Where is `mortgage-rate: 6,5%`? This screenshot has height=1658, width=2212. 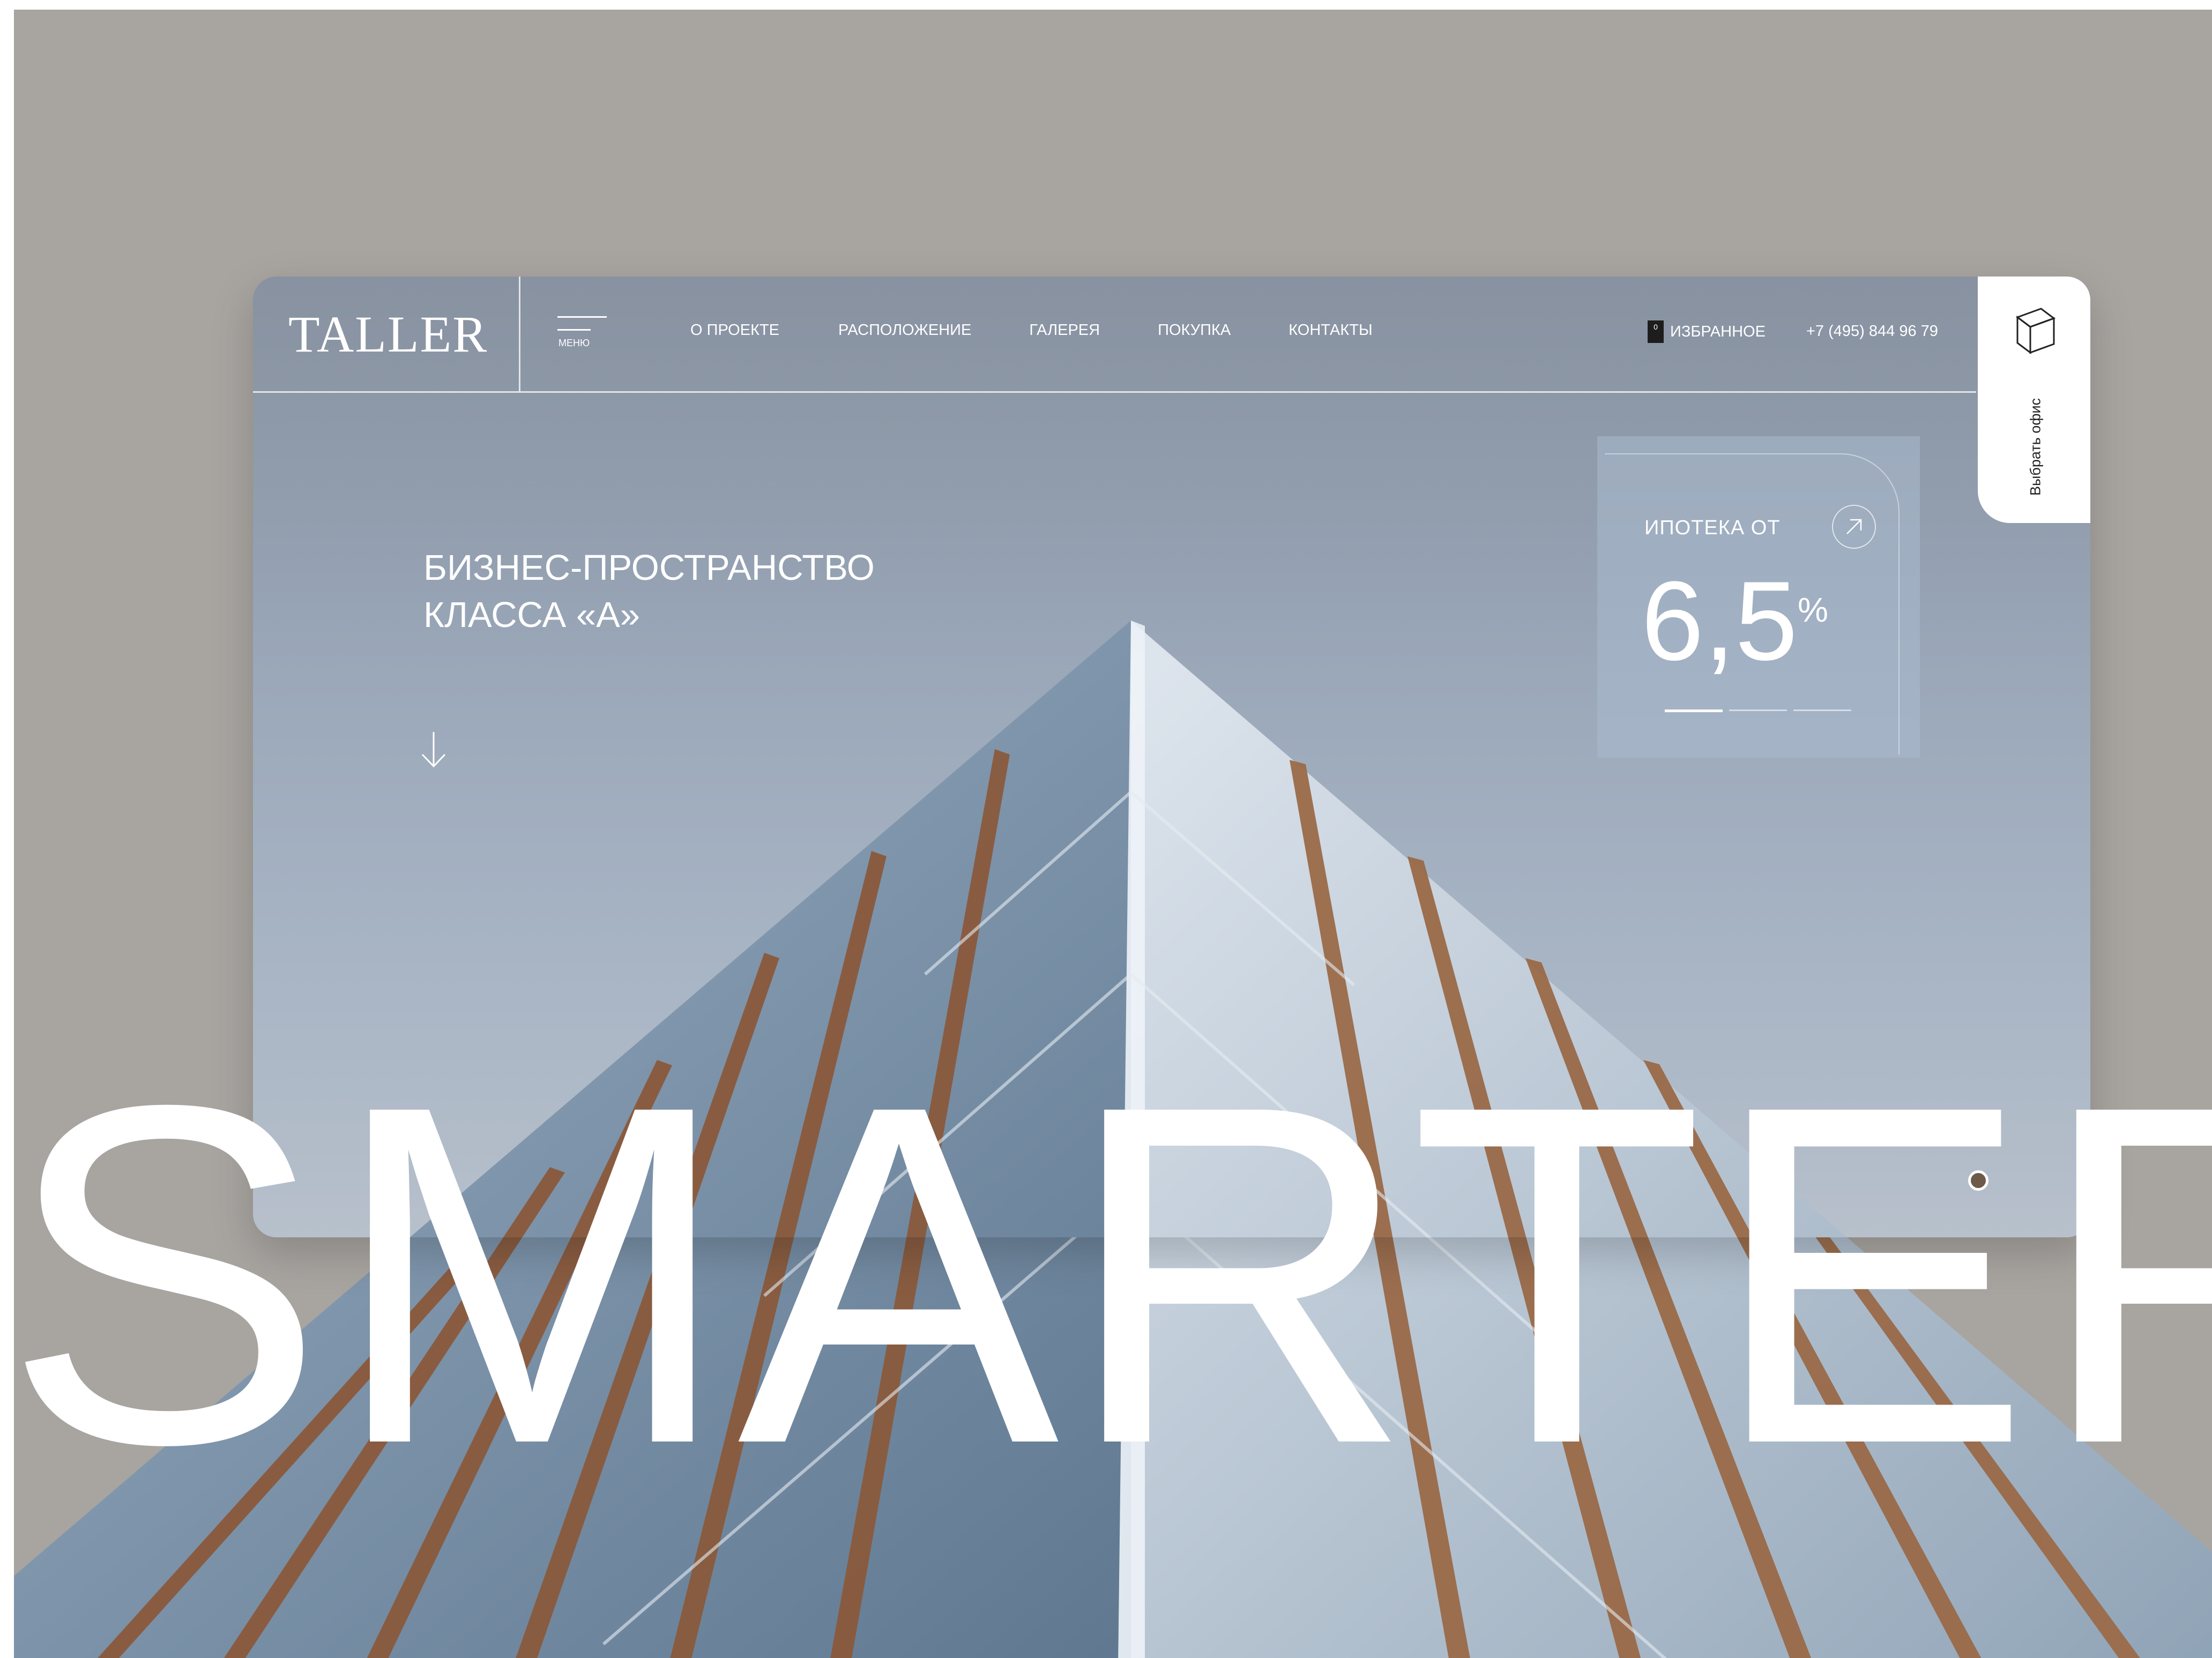
mortgage-rate: 6,5% is located at coordinates (1735, 615).